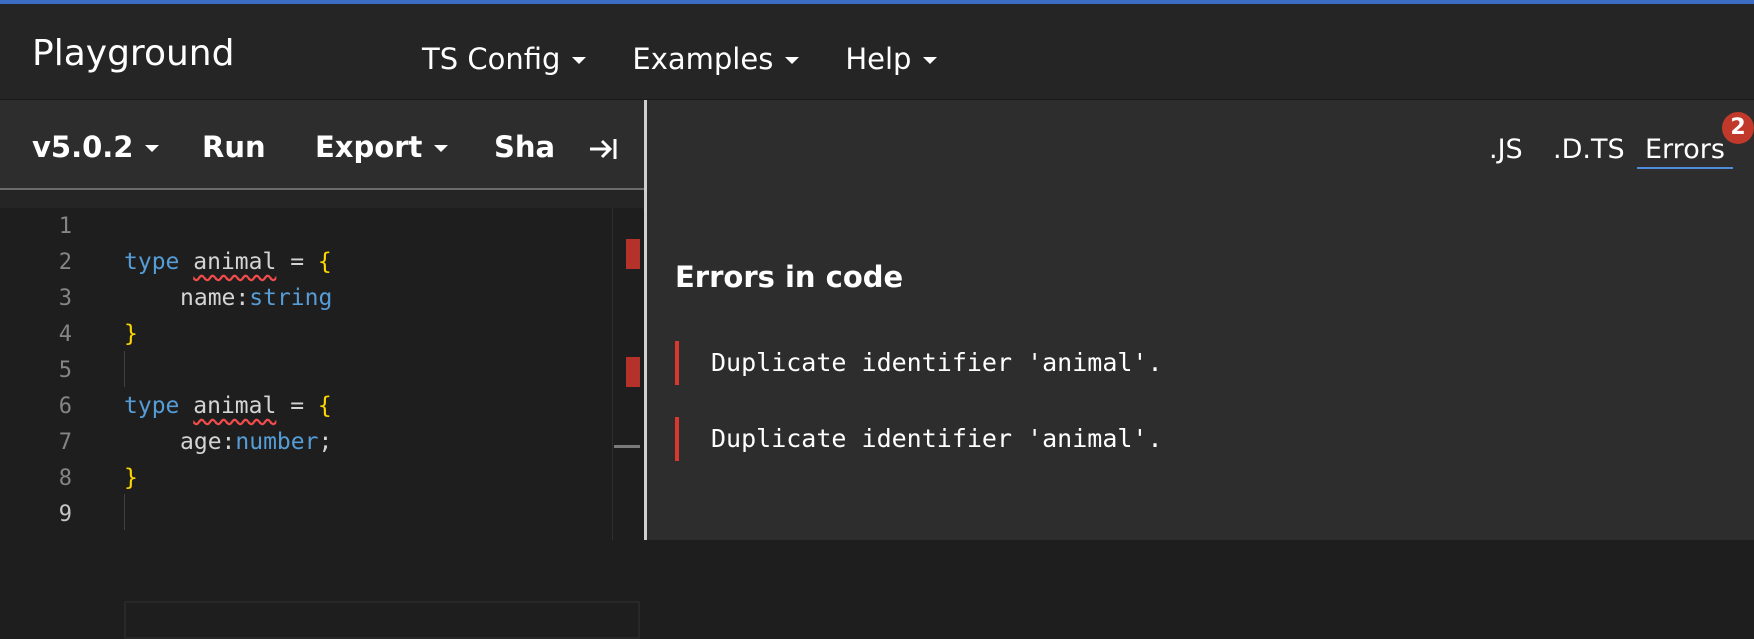 The image size is (1754, 639). What do you see at coordinates (83, 147) in the screenshot?
I see `version-label: v5.0.2` at bounding box center [83, 147].